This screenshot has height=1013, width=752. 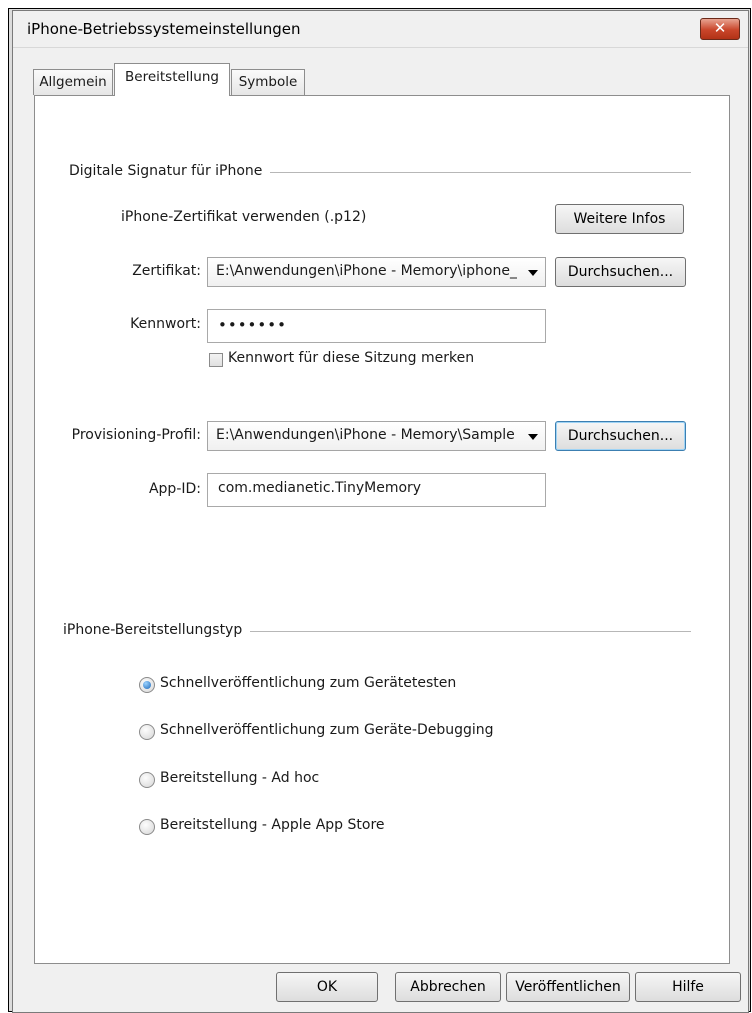 I want to click on tab-allgemein: Allgemein, so click(x=73, y=82).